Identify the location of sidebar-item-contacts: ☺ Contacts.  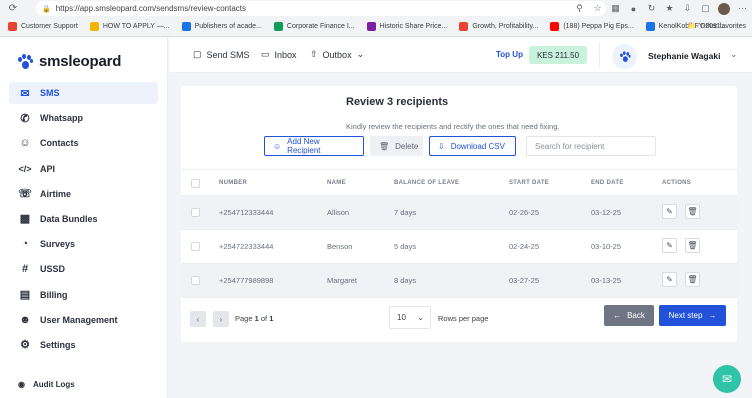
(83, 143).